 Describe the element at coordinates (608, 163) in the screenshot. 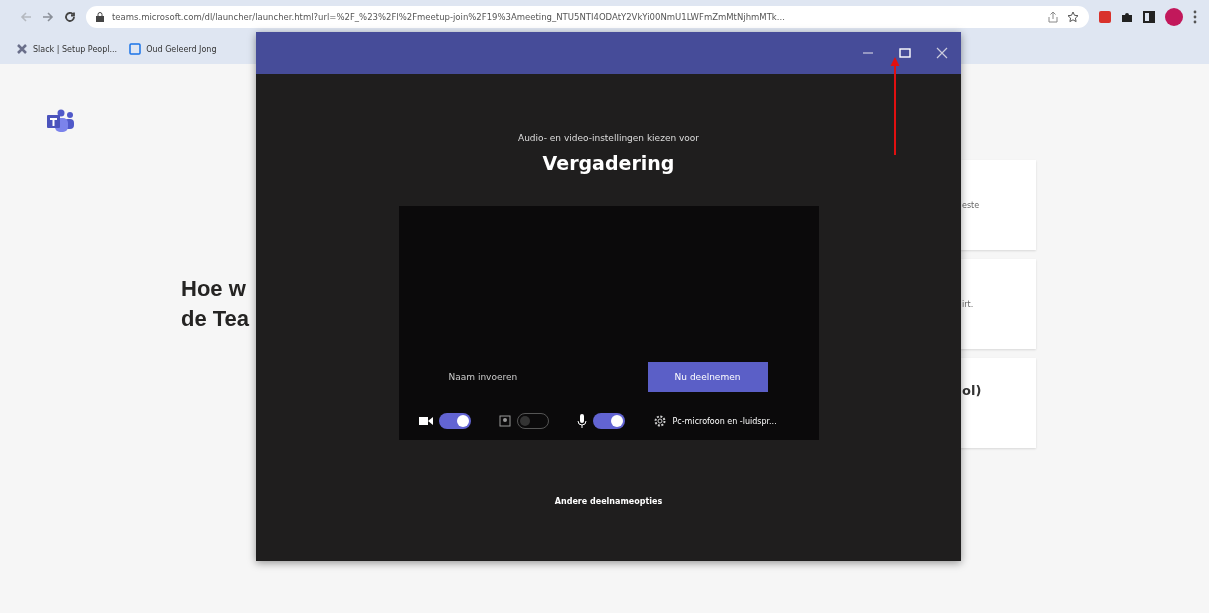

I see `meeting-title: Vergadering` at that location.